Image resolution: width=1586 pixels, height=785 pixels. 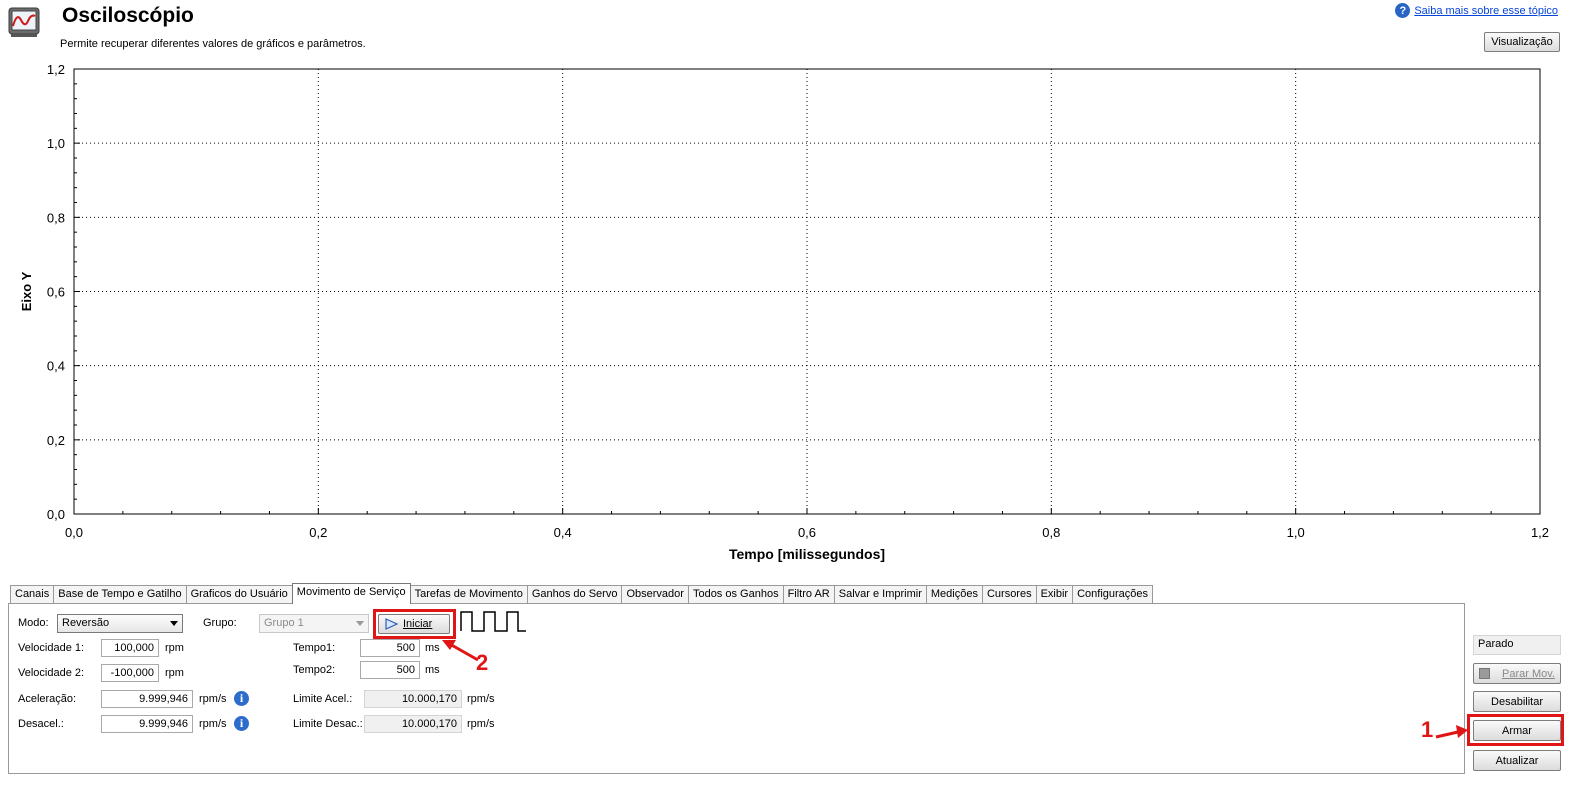 I want to click on tab-12: Exibir, so click(x=1054, y=594).